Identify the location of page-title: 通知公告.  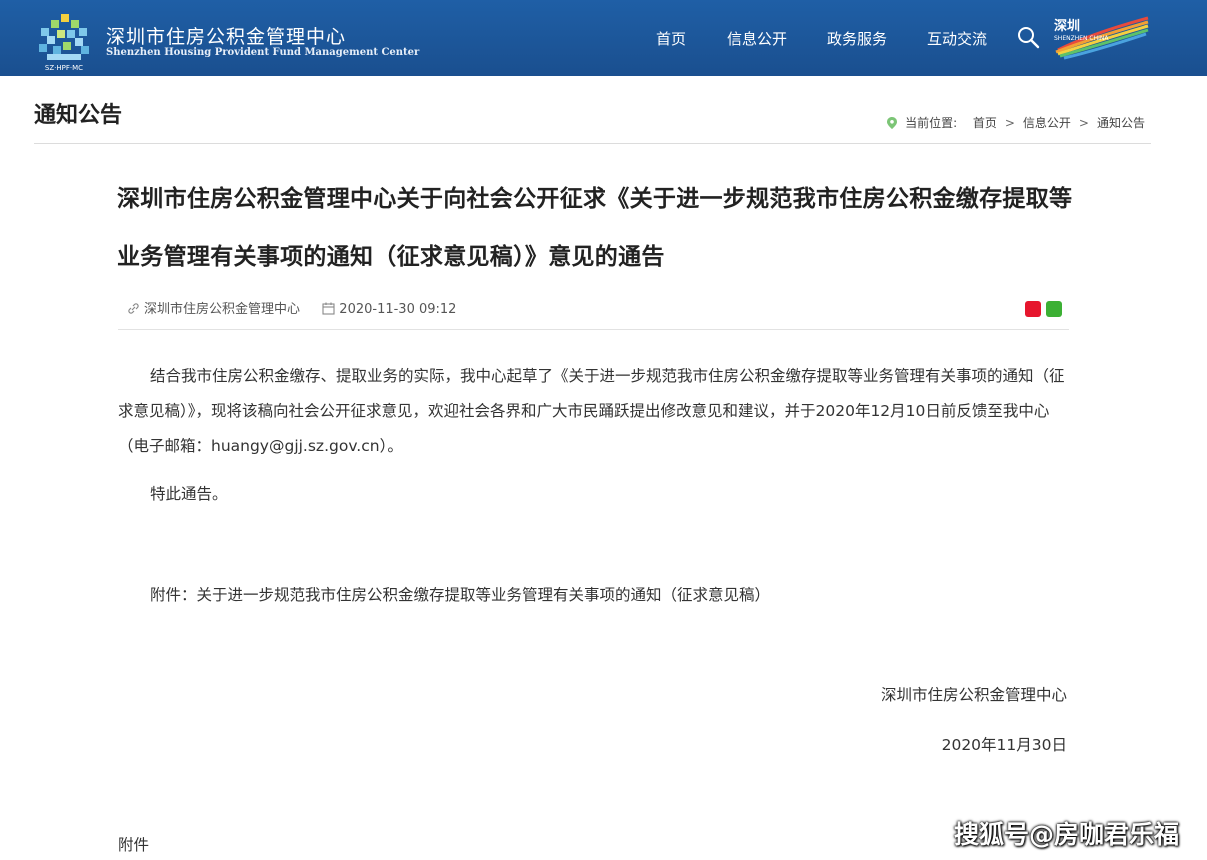
(78, 115).